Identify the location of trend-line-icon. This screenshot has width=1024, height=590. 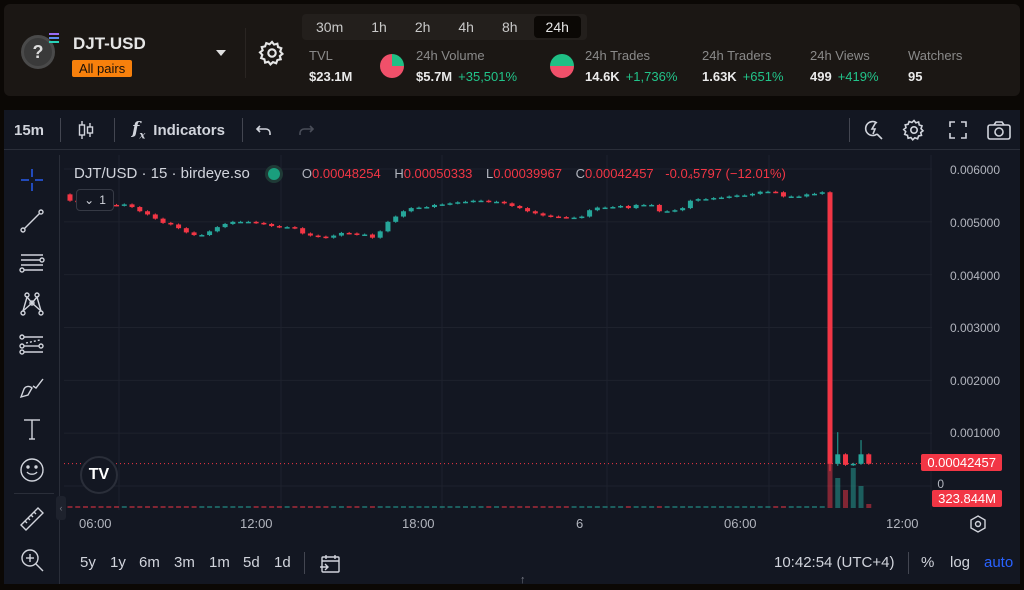
(32, 221).